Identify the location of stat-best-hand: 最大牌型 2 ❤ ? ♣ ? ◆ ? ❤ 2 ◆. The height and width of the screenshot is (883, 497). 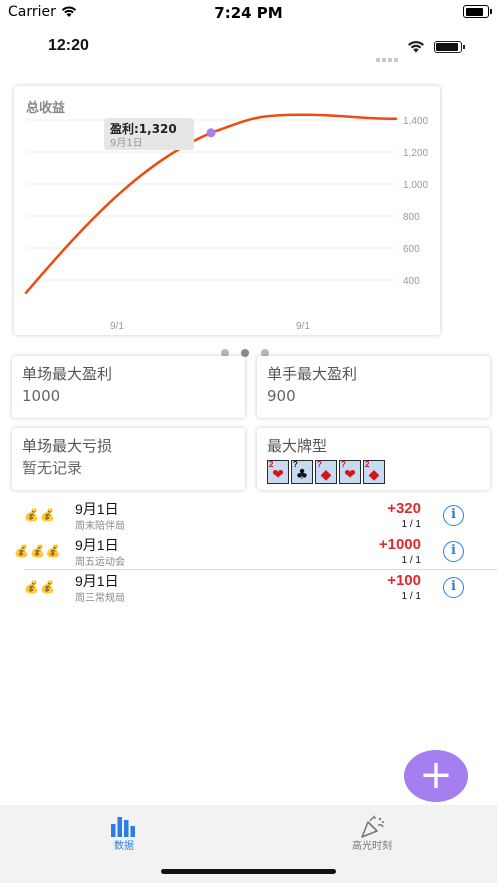
(373, 459).